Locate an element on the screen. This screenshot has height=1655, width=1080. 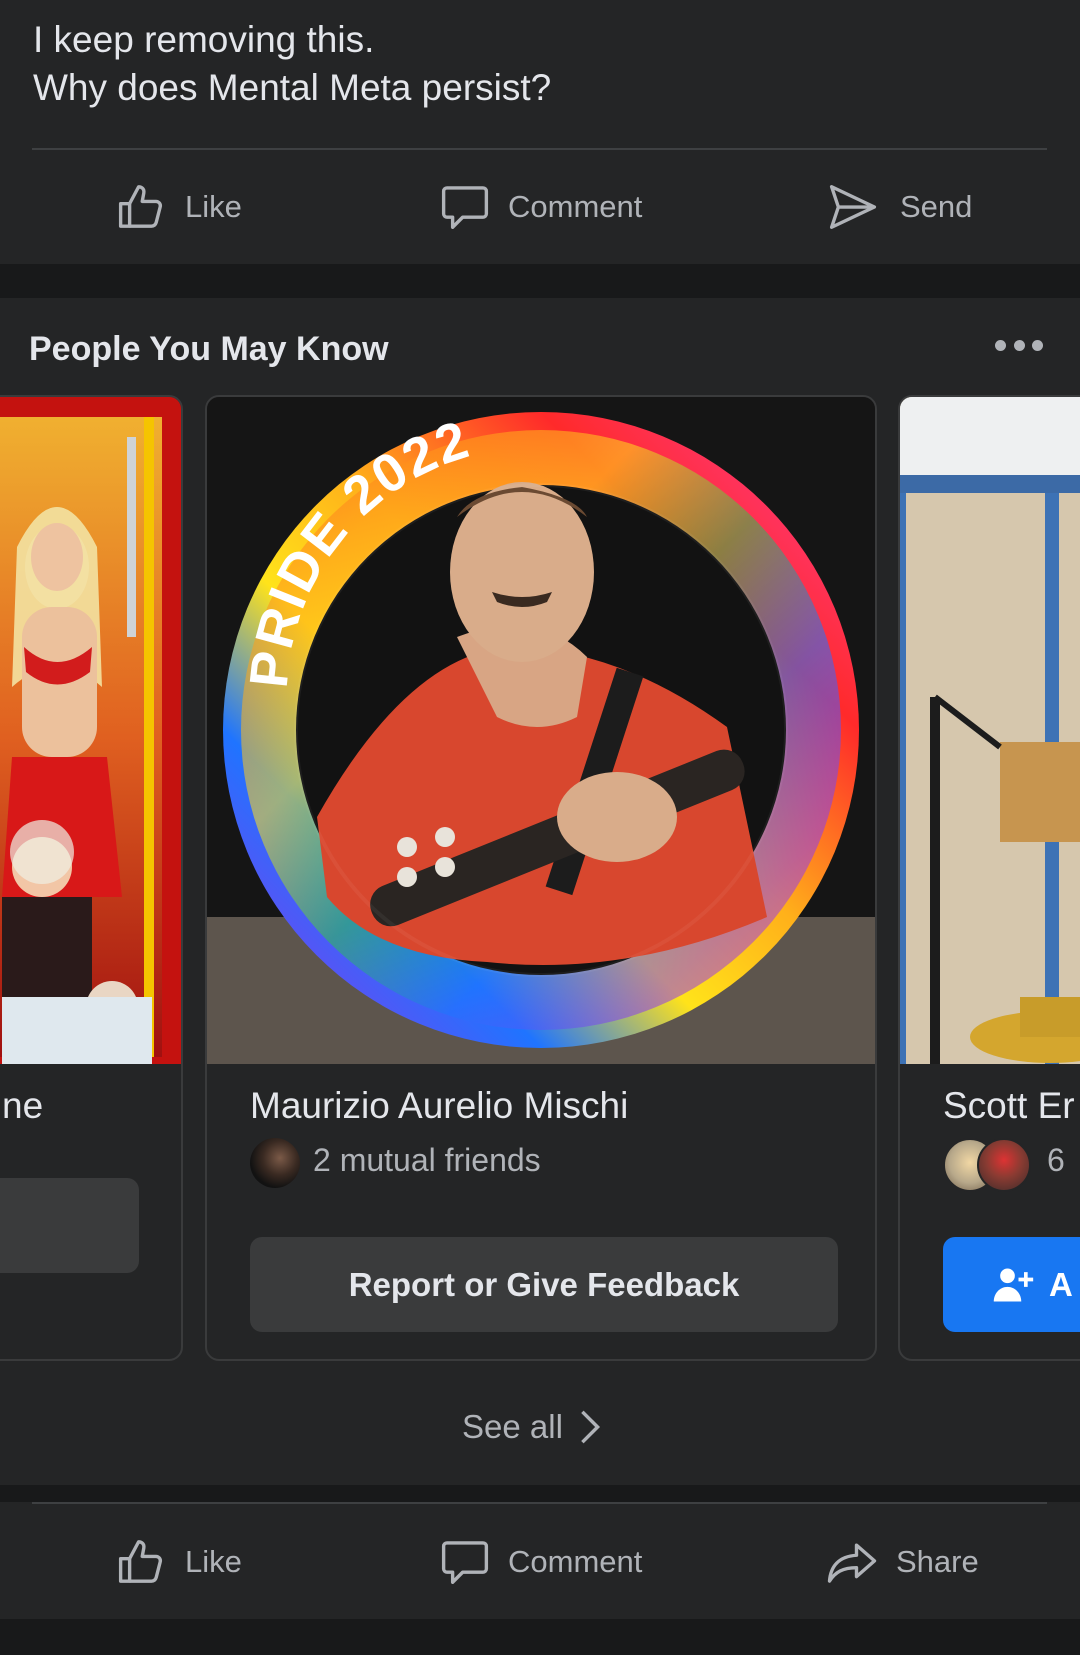
post-text-line-1: I keep removing this. is located at coordinates (204, 39).